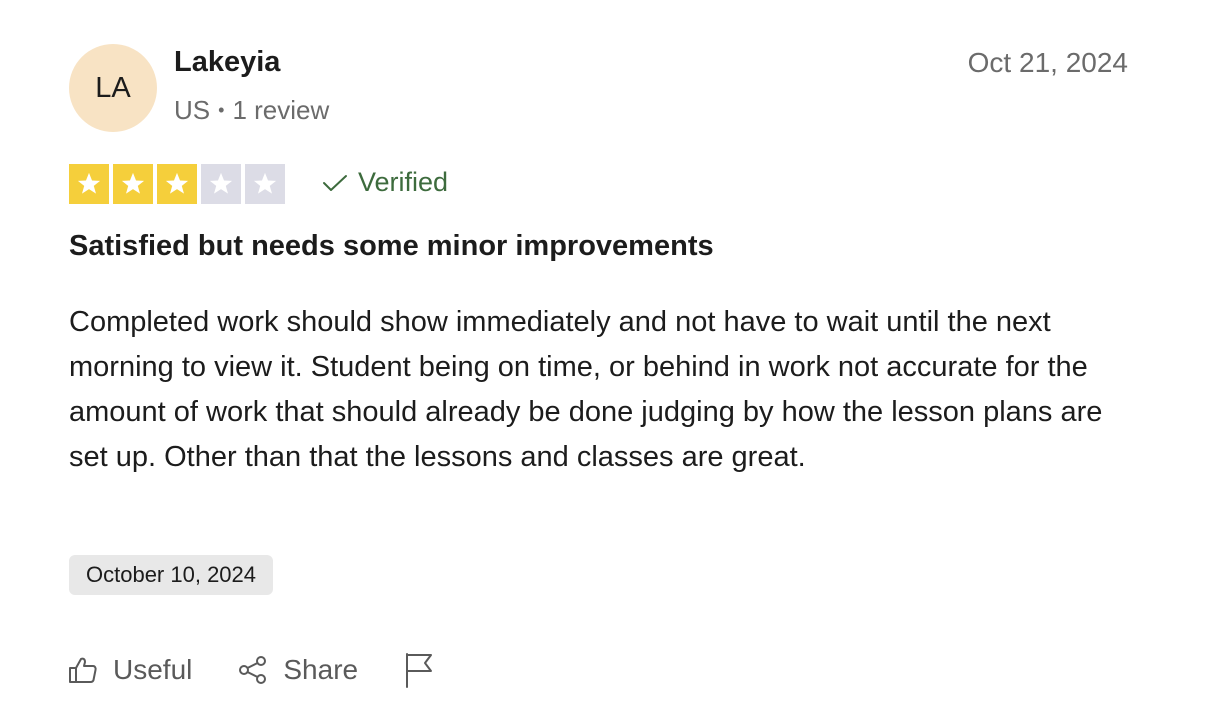  I want to click on avatar-initials: LA, so click(113, 87).